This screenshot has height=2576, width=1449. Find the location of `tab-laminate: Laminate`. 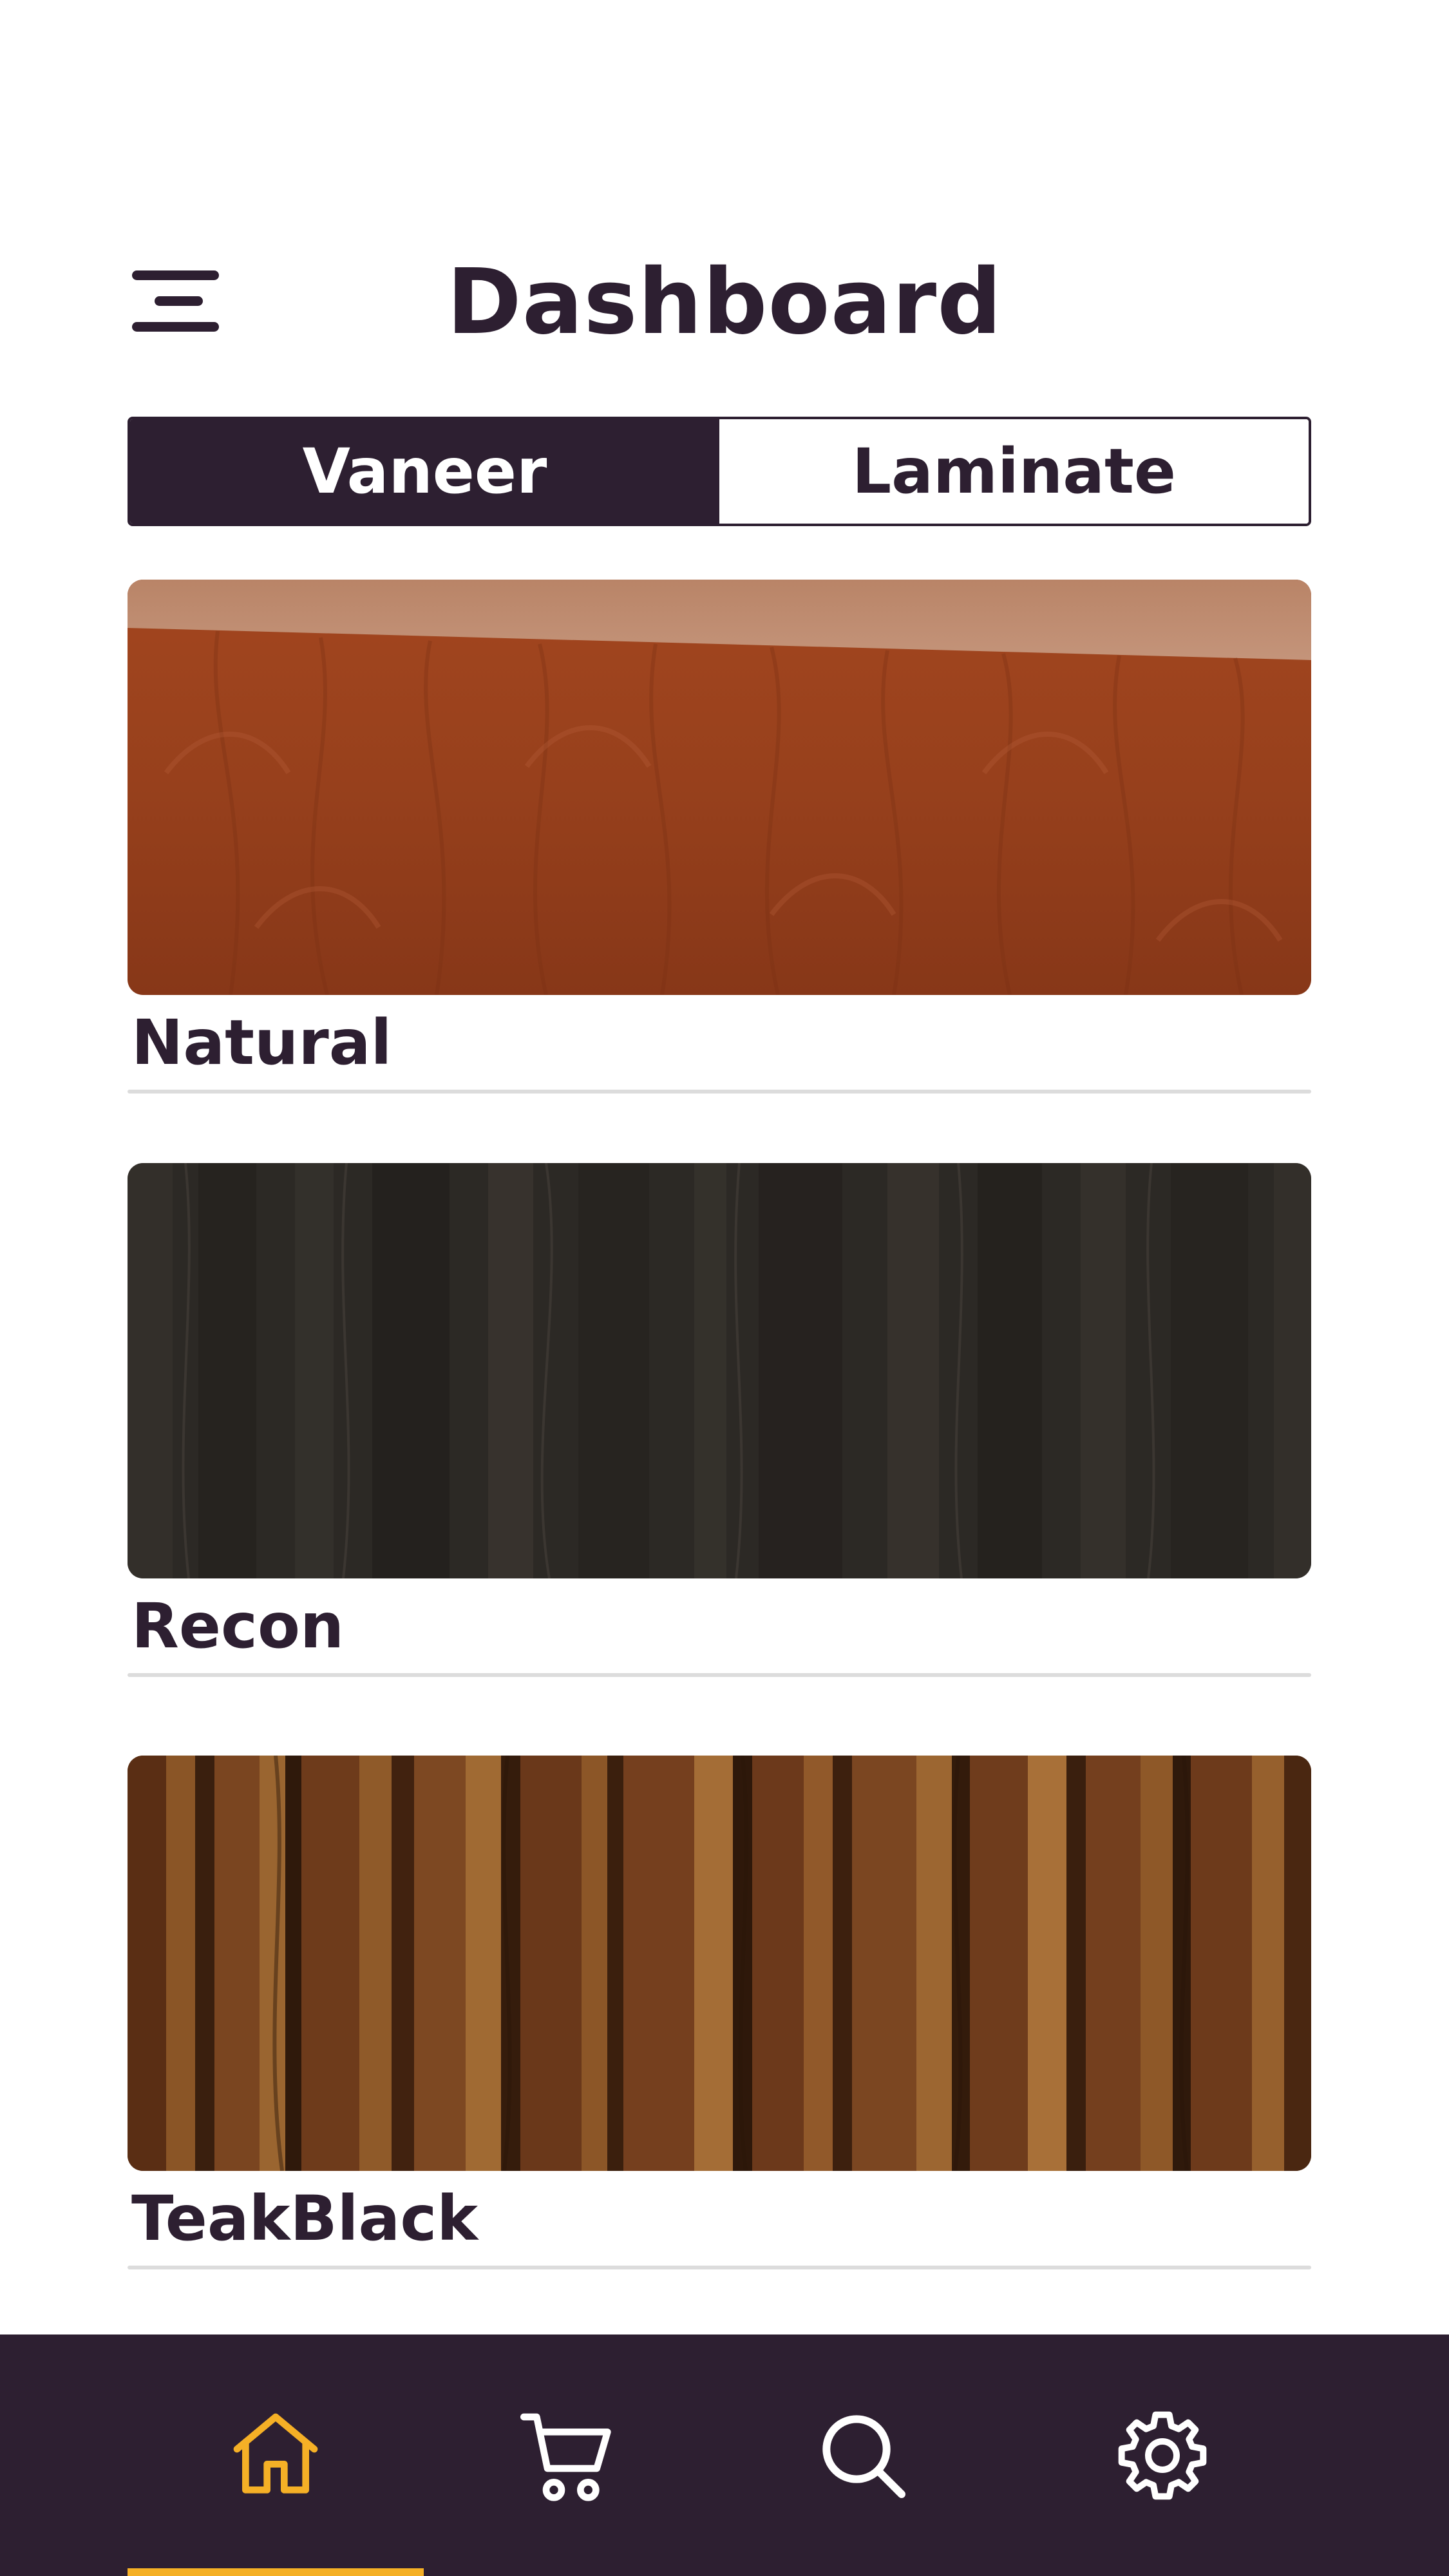

tab-laminate: Laminate is located at coordinates (1014, 471).